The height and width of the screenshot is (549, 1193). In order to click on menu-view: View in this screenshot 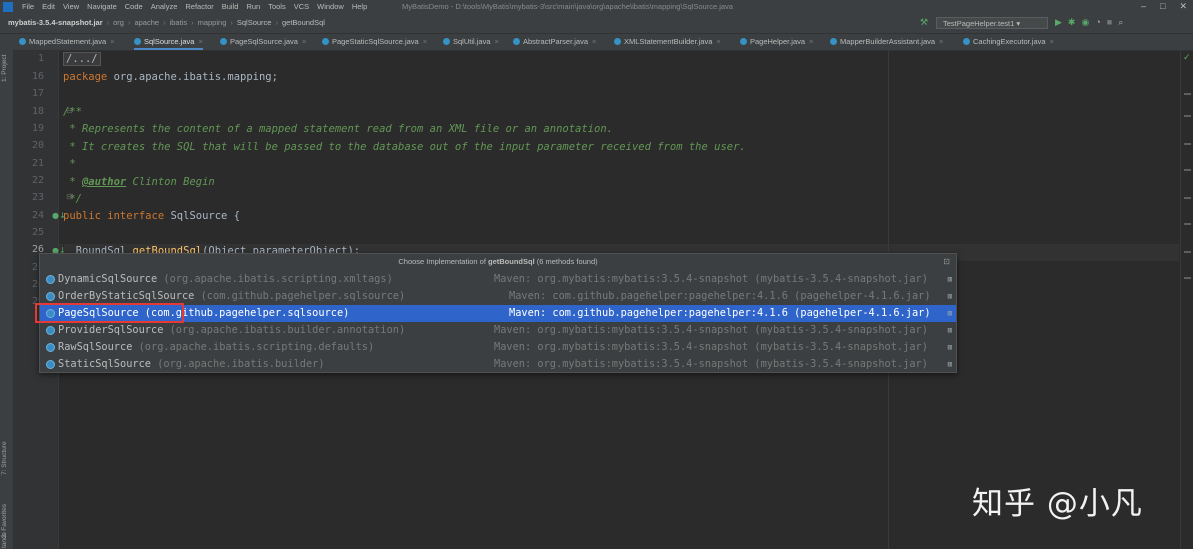, I will do `click(71, 6)`.